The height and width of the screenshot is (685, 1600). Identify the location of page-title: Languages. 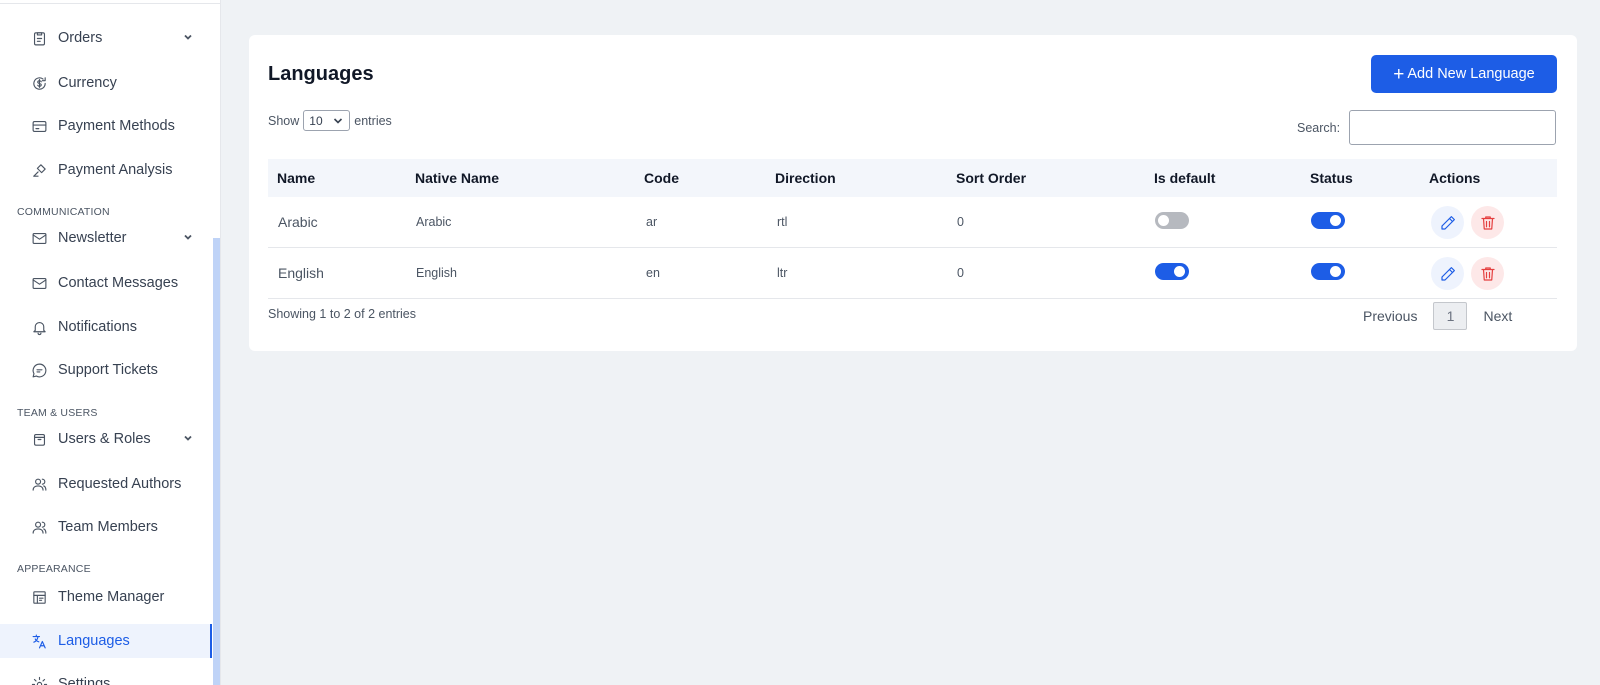
(321, 74).